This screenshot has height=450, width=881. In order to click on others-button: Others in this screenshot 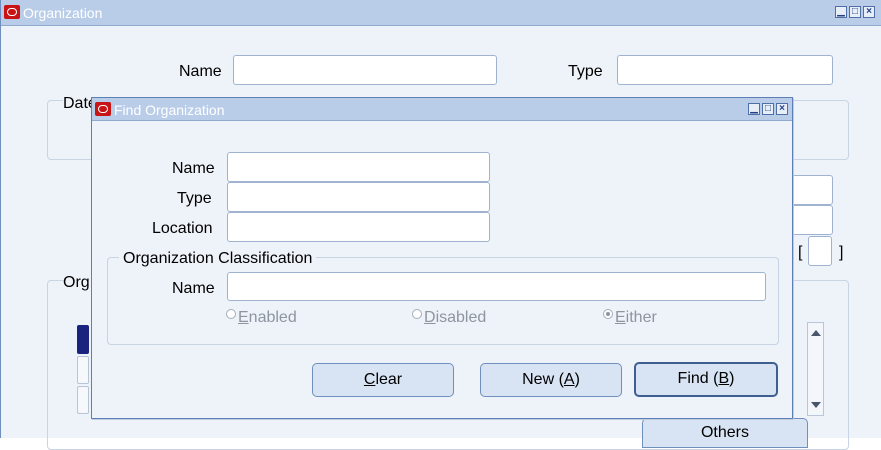, I will do `click(725, 433)`.